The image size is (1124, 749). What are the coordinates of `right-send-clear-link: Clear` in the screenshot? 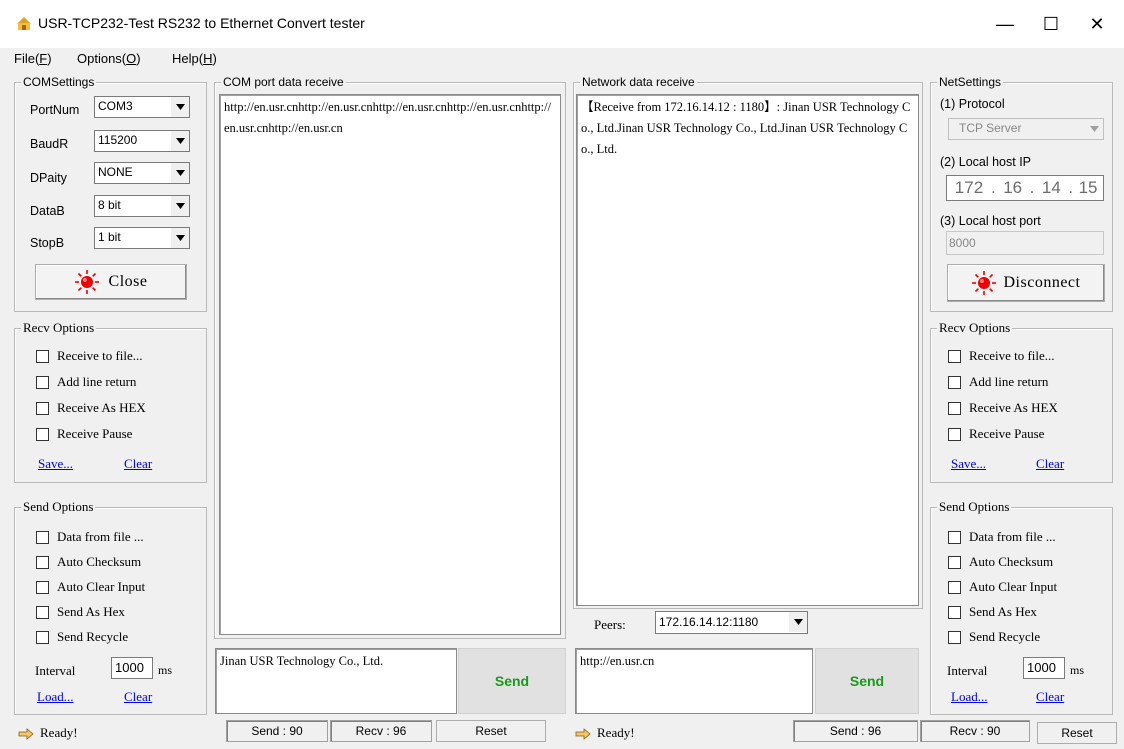 It's located at (1050, 697).